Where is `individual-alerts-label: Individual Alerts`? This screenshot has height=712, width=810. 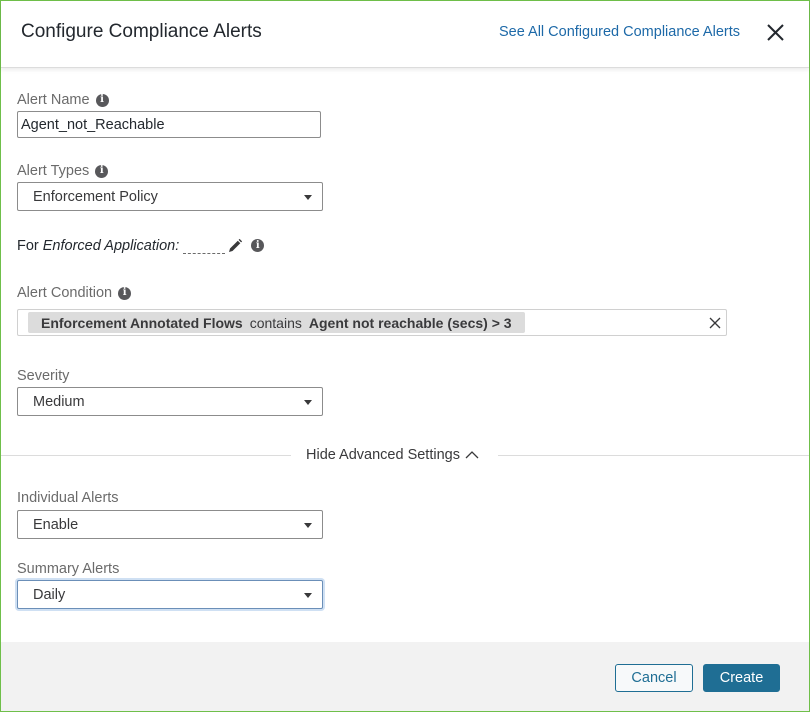 individual-alerts-label: Individual Alerts is located at coordinates (68, 498).